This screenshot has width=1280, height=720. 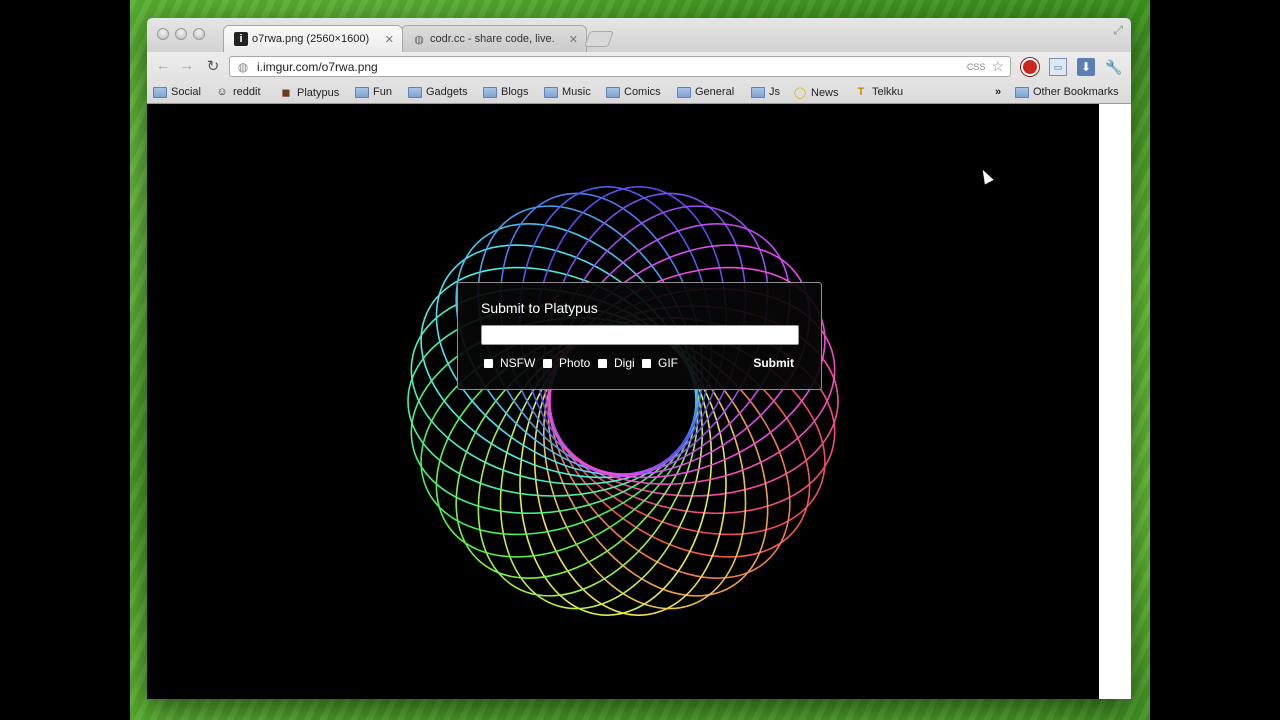 I want to click on submit-url-input, so click(x=640, y=335).